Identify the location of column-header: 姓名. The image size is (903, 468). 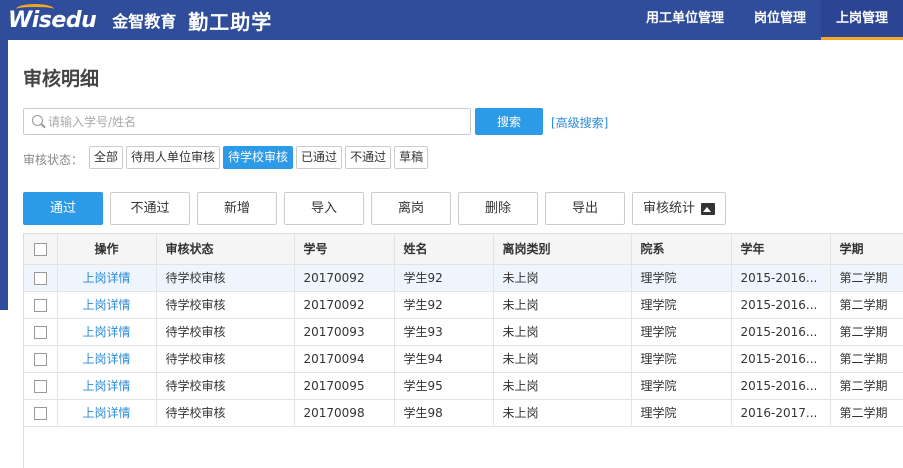
(444, 249).